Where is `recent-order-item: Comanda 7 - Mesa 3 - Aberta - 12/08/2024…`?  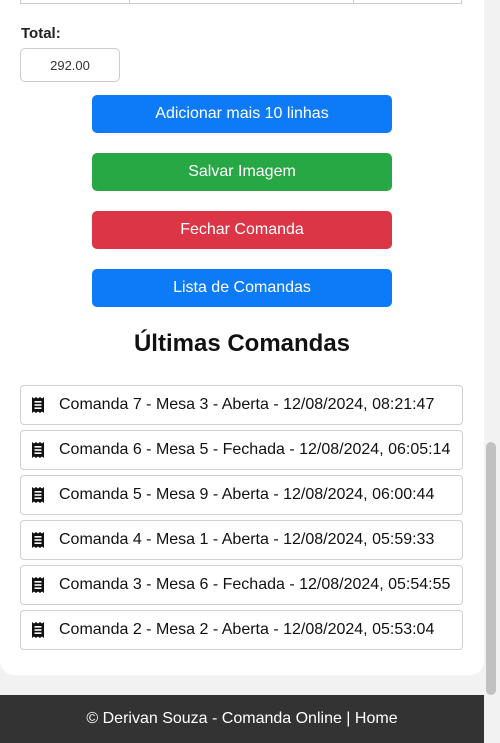
recent-order-item: Comanda 7 - Mesa 3 - Aberta - 12/08/2024… is located at coordinates (241, 405).